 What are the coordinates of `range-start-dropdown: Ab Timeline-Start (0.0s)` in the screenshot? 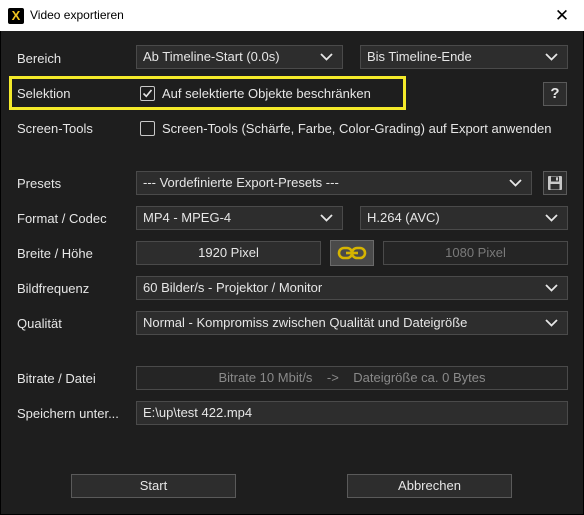 It's located at (239, 57).